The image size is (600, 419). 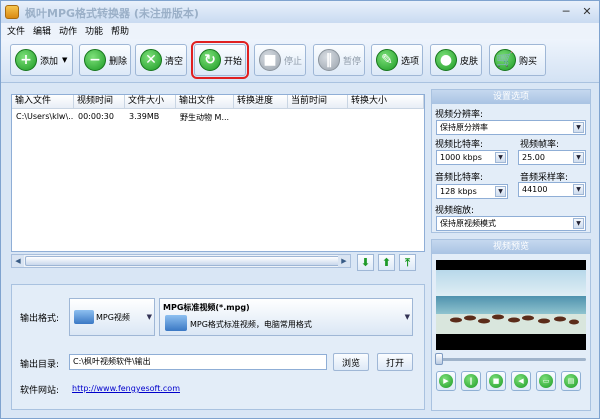 I want to click on format-title: MPG标准视频(*.mpg), so click(x=206, y=307).